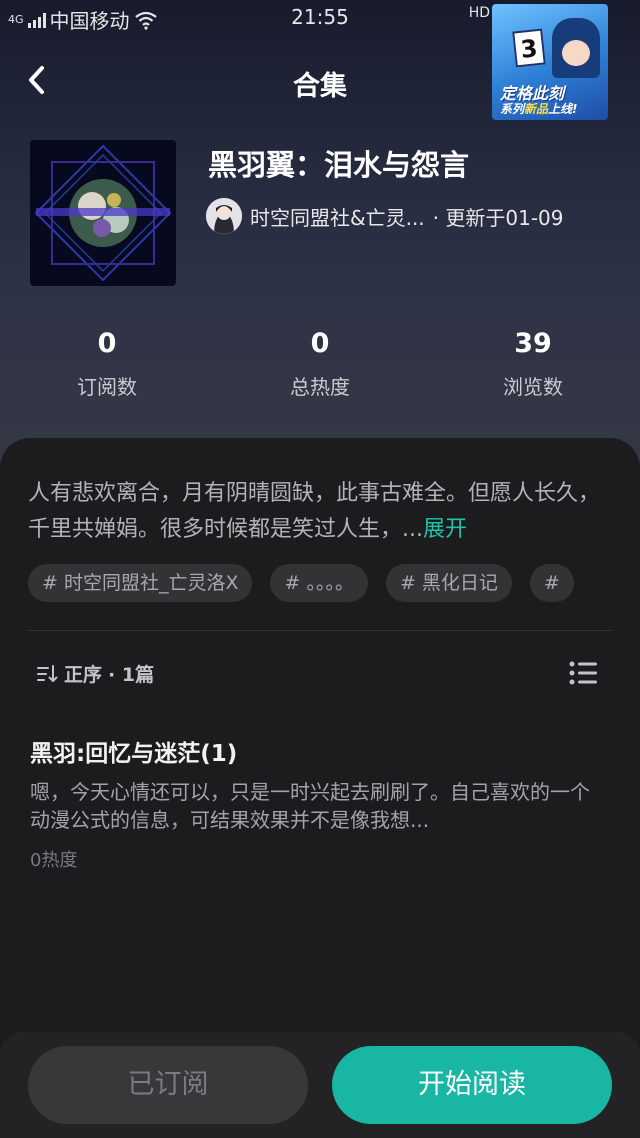  I want to click on hd-label: HD, so click(479, 13).